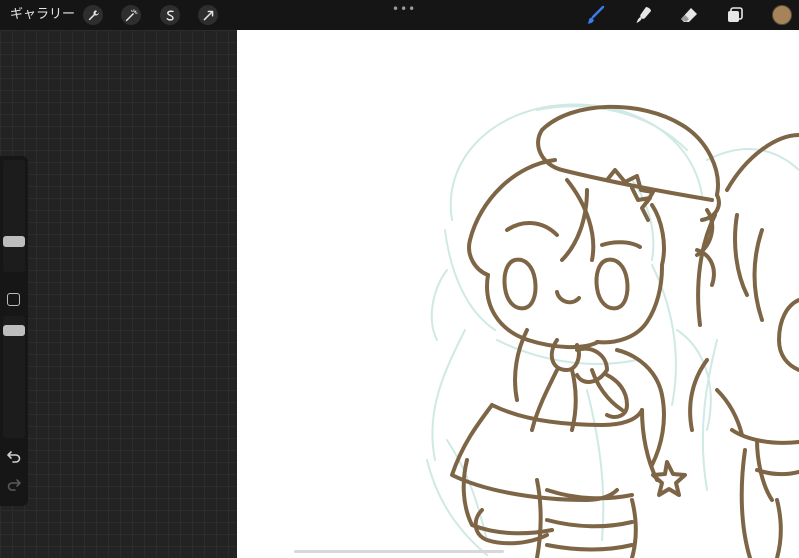 Image resolution: width=799 pixels, height=558 pixels. Describe the element at coordinates (13, 299) in the screenshot. I see `modifier-square-icon` at that location.